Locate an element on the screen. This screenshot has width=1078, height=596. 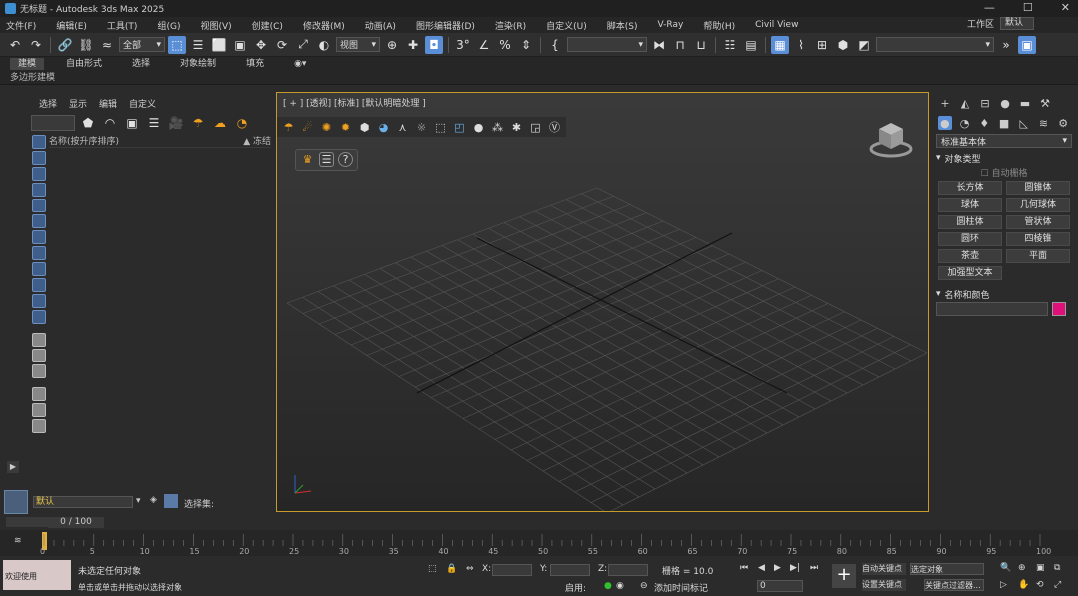
spinner-snap-icon: ⇕ is located at coordinates (526, 45).